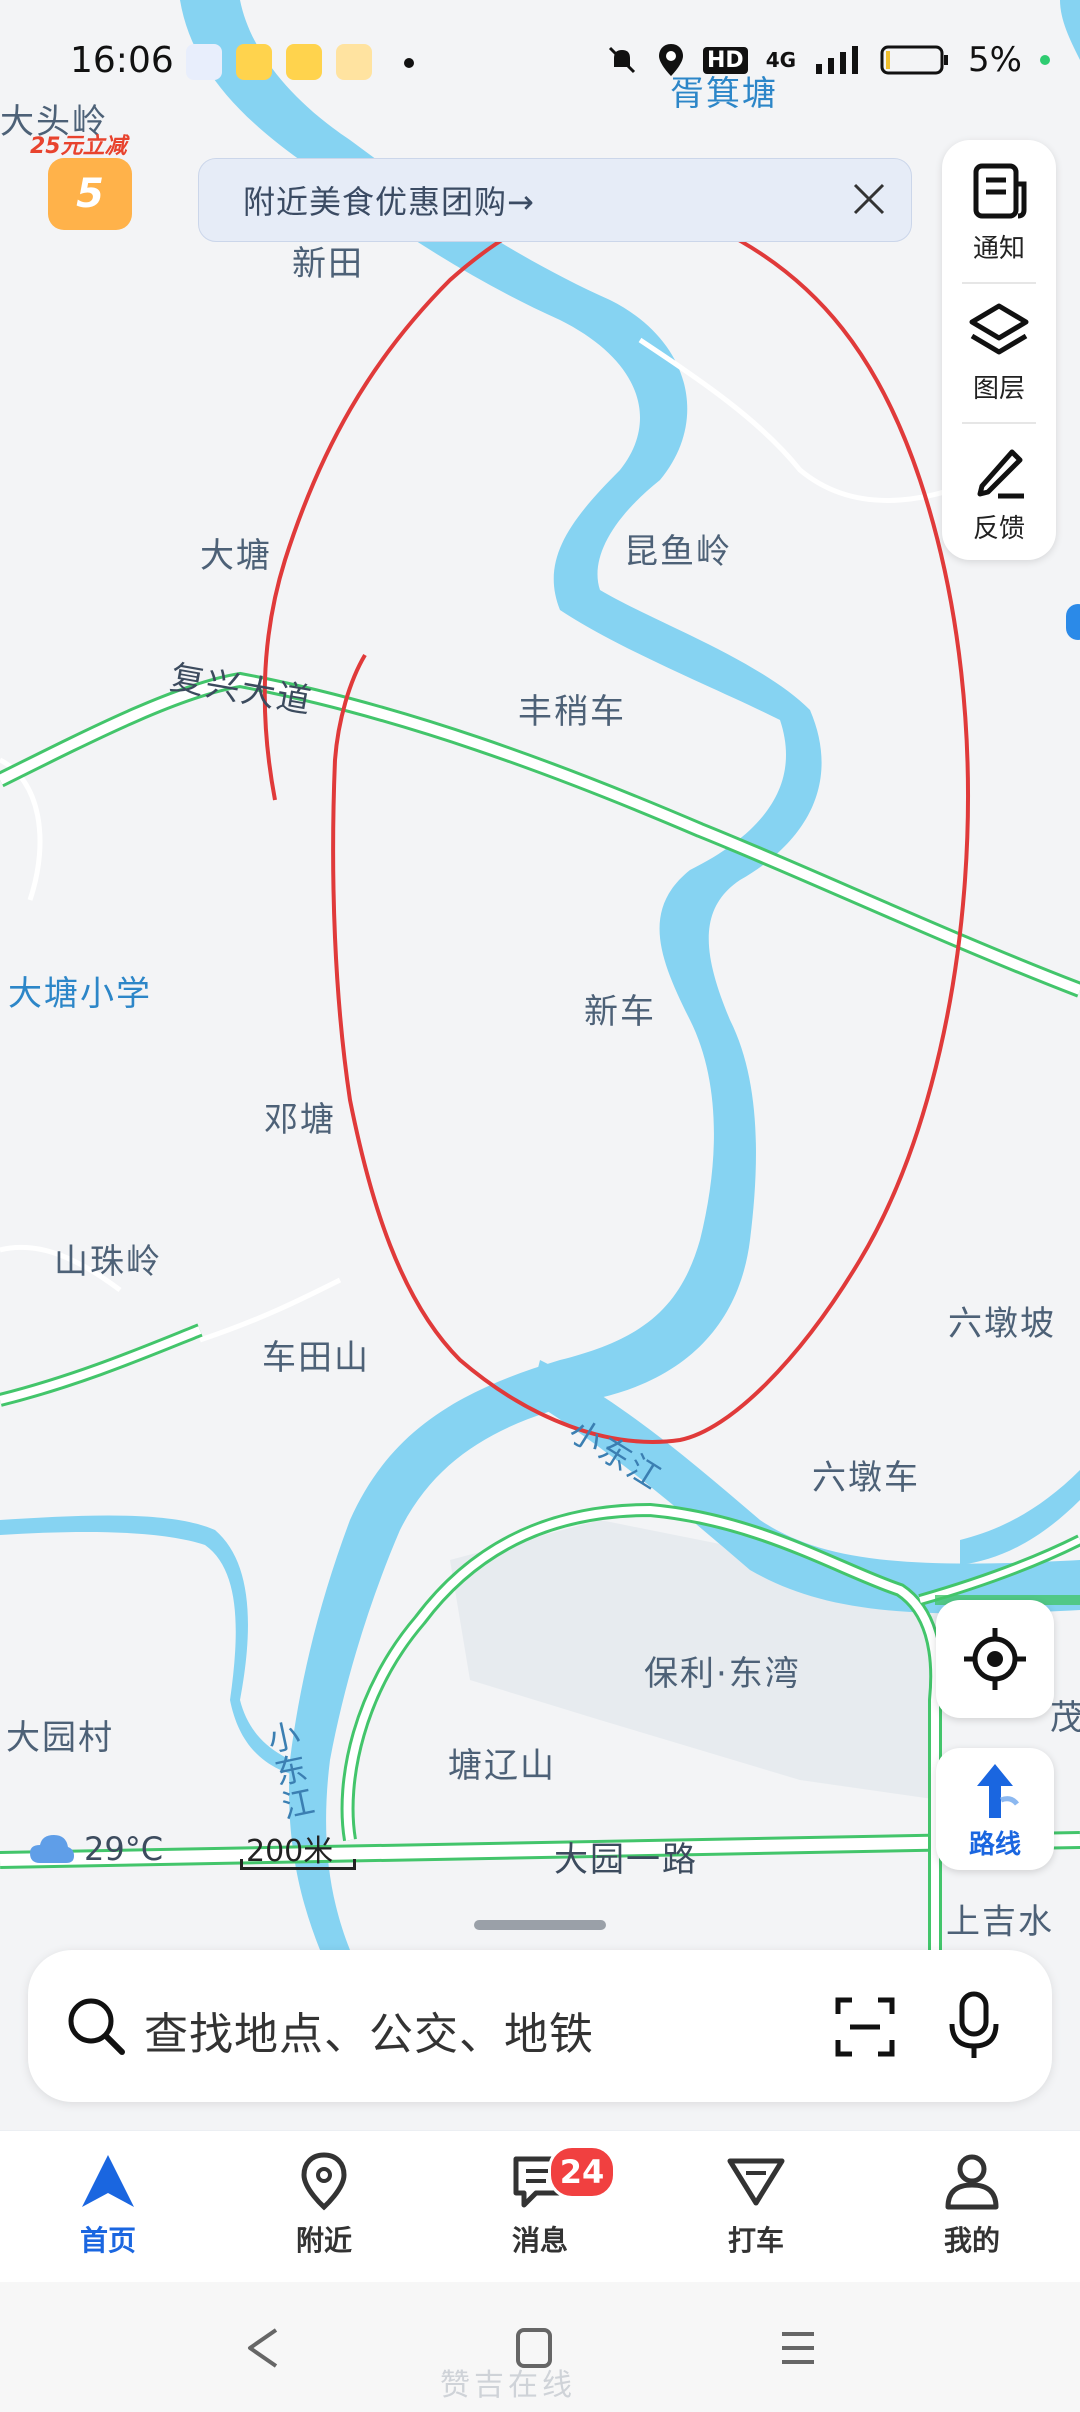  What do you see at coordinates (236, 552) in the screenshot?
I see `place-label: 大塘` at bounding box center [236, 552].